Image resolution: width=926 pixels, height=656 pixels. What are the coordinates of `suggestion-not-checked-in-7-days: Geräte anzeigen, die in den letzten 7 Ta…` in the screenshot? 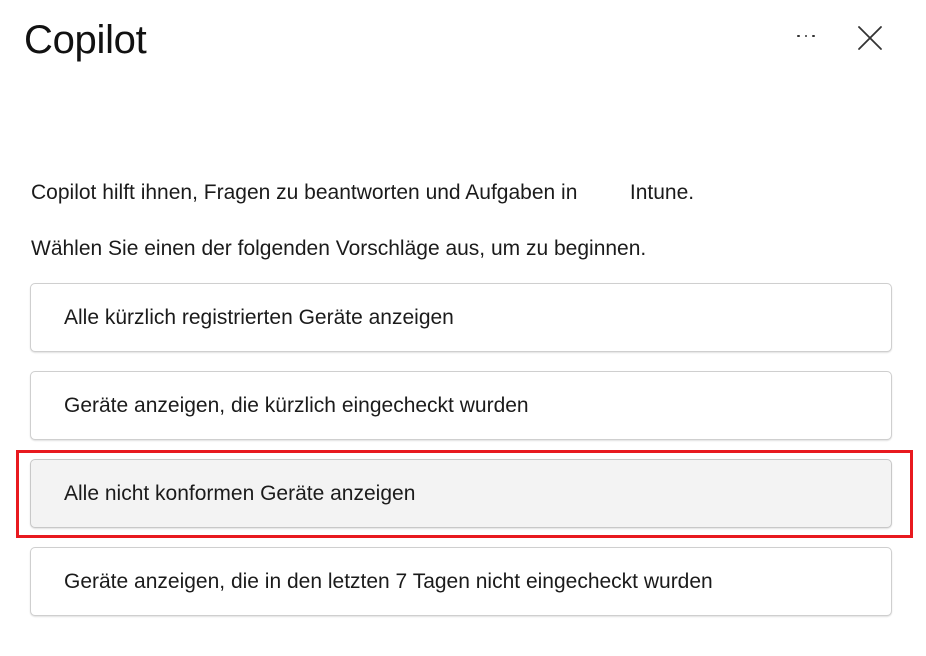 It's located at (461, 581).